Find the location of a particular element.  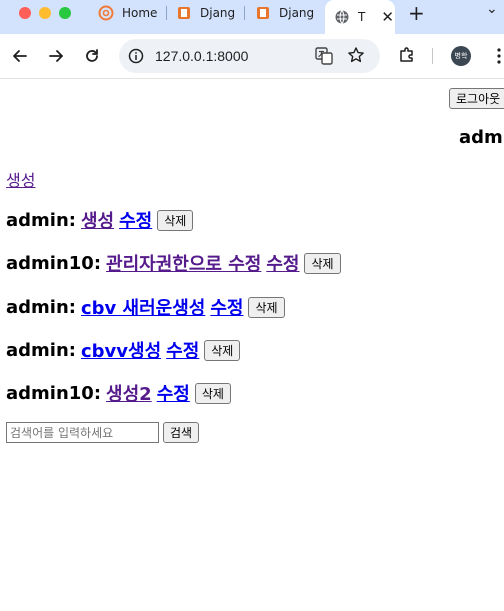

tab-home: Home is located at coordinates (129, 13).